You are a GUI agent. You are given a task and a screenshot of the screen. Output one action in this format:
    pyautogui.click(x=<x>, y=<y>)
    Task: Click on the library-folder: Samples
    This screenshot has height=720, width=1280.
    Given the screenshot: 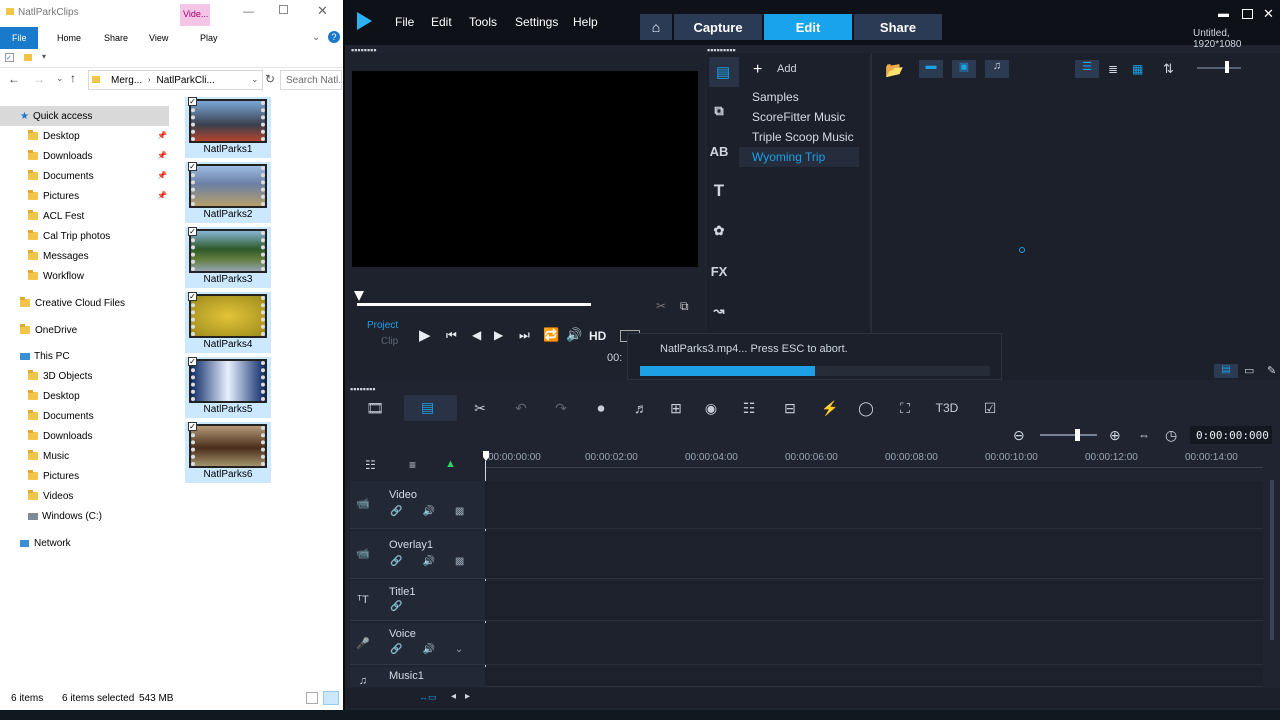 What is the action you would take?
    pyautogui.click(x=799, y=97)
    